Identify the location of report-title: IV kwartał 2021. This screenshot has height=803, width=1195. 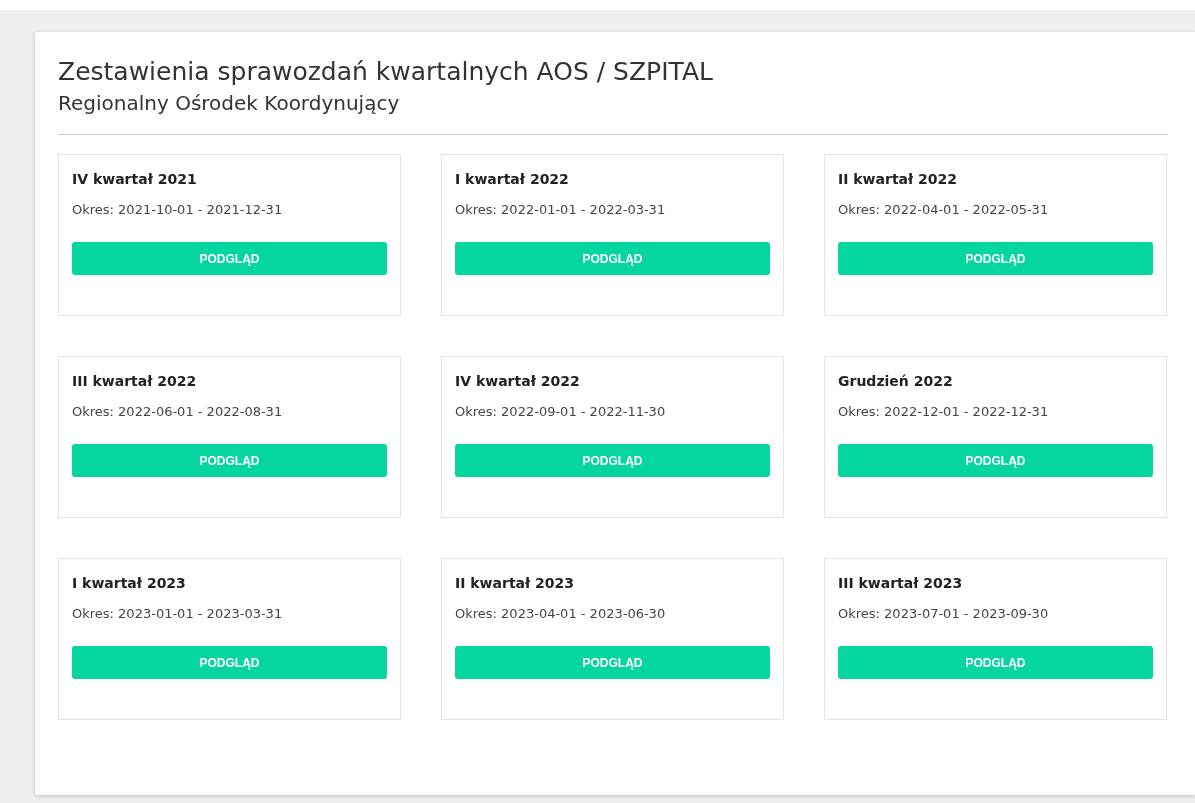
(135, 179).